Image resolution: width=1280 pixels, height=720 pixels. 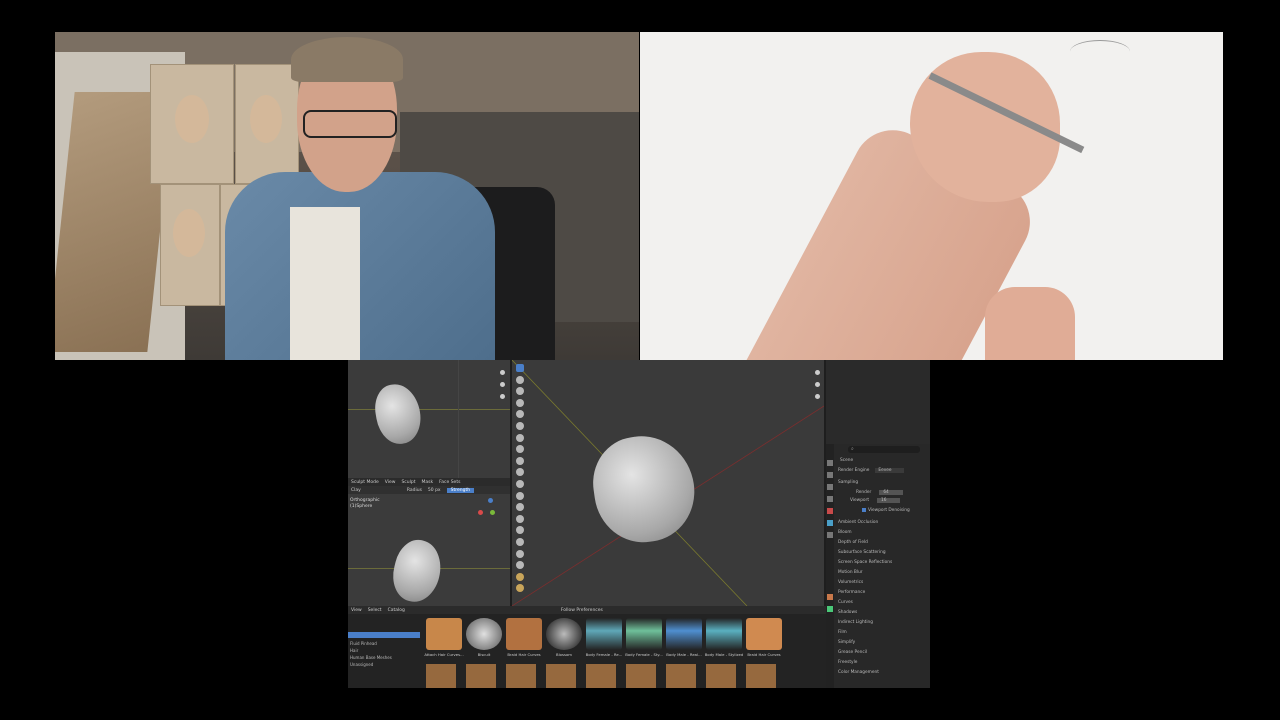 What do you see at coordinates (408, 482) in the screenshot?
I see `menu-sculpt: Sculpt` at bounding box center [408, 482].